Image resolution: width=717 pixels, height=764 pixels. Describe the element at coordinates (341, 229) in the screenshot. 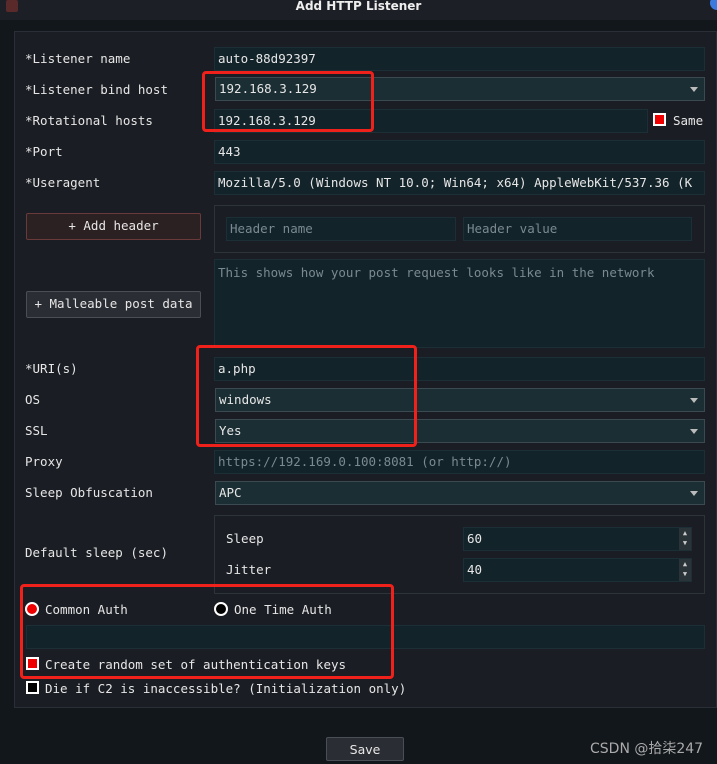

I see `header-name-input: Header name` at that location.